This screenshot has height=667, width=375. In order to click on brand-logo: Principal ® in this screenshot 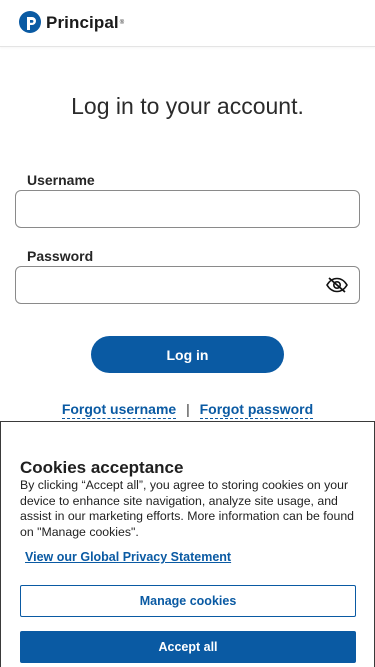, I will do `click(71, 23)`.